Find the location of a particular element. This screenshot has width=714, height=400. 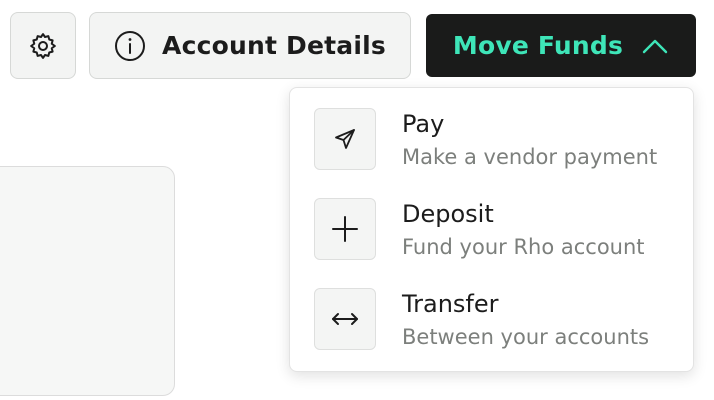

move-funds-button: Move Funds is located at coordinates (561, 45).